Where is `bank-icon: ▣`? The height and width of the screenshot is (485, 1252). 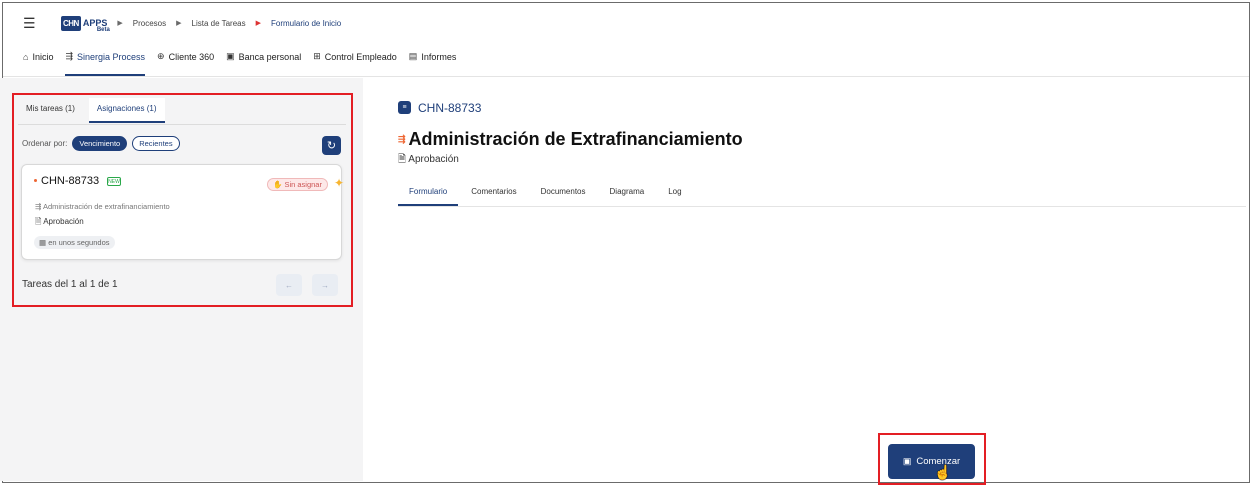
bank-icon: ▣ is located at coordinates (230, 56).